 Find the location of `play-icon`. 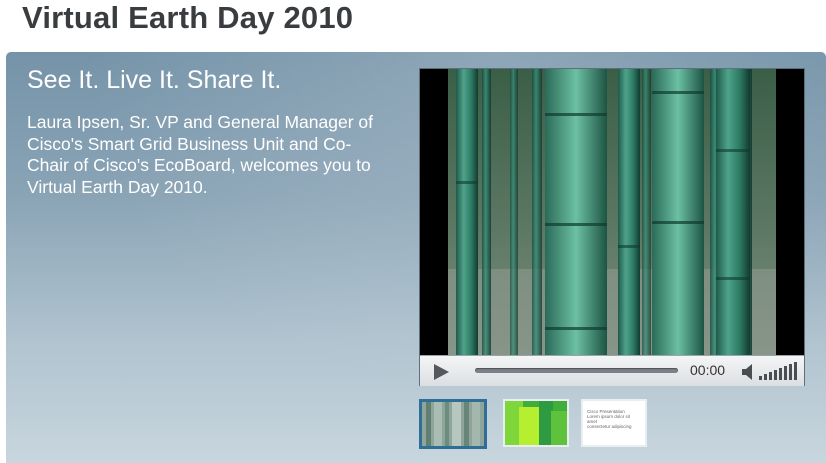

play-icon is located at coordinates (441, 372).